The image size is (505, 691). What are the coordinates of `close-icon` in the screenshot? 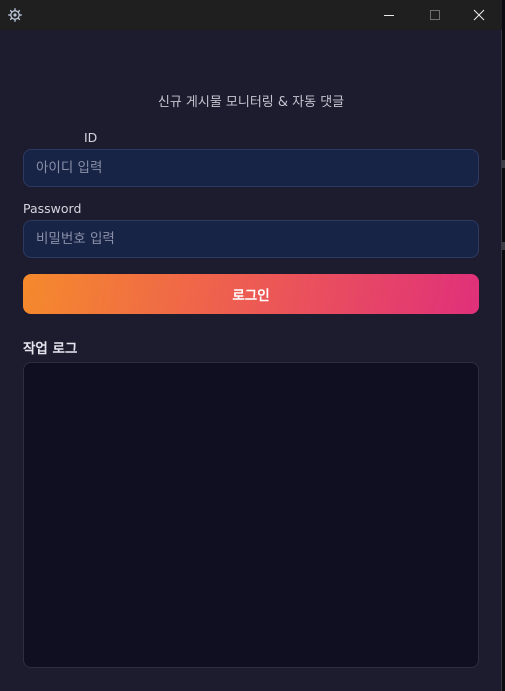 It's located at (479, 15).